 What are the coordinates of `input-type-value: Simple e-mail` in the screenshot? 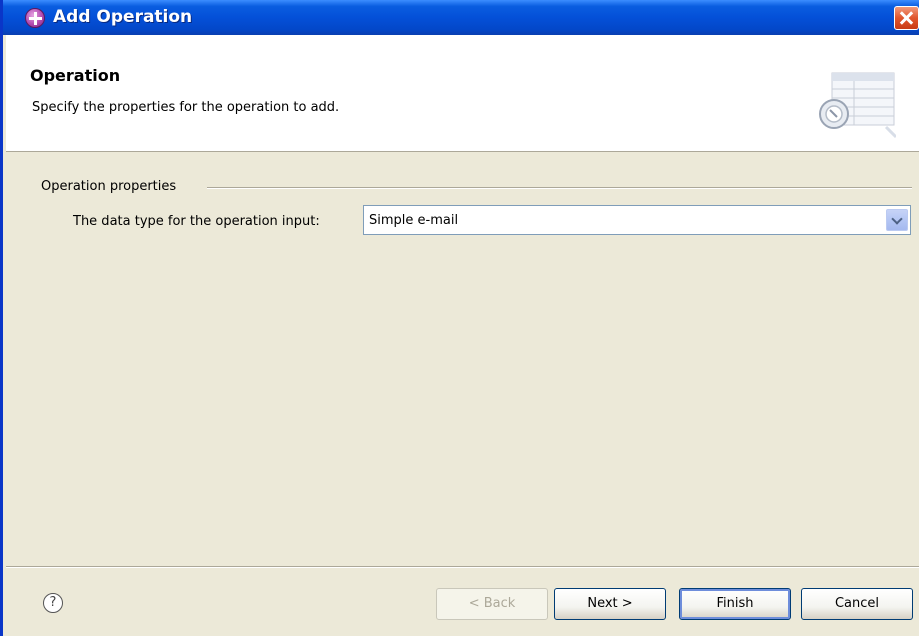 It's located at (414, 220).